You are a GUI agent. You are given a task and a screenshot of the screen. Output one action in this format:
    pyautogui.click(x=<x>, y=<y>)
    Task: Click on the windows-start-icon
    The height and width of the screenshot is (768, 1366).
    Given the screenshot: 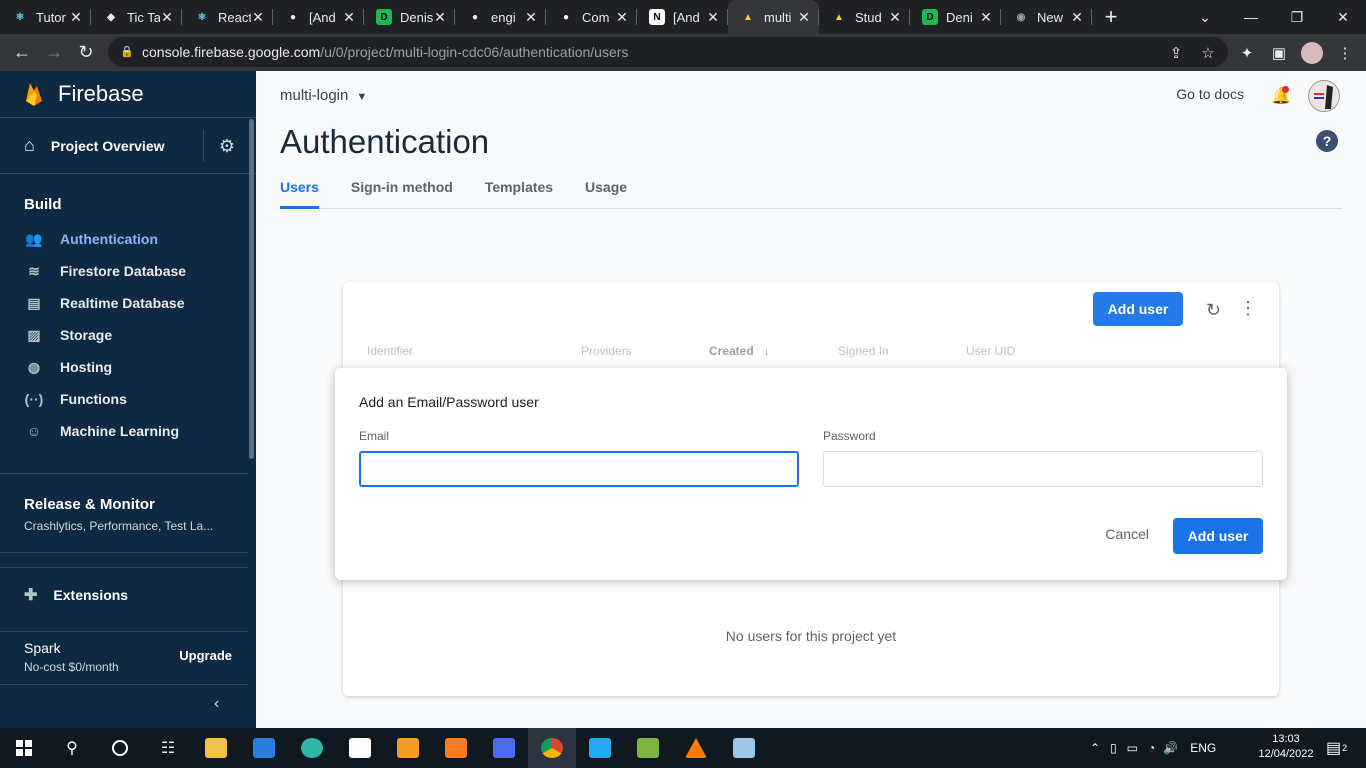 What is the action you would take?
    pyautogui.click(x=24, y=748)
    